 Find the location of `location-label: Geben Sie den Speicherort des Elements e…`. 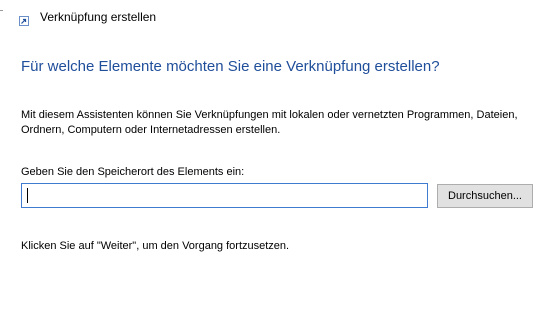

location-label: Geben Sie den Speicherort des Elements e… is located at coordinates (133, 172).